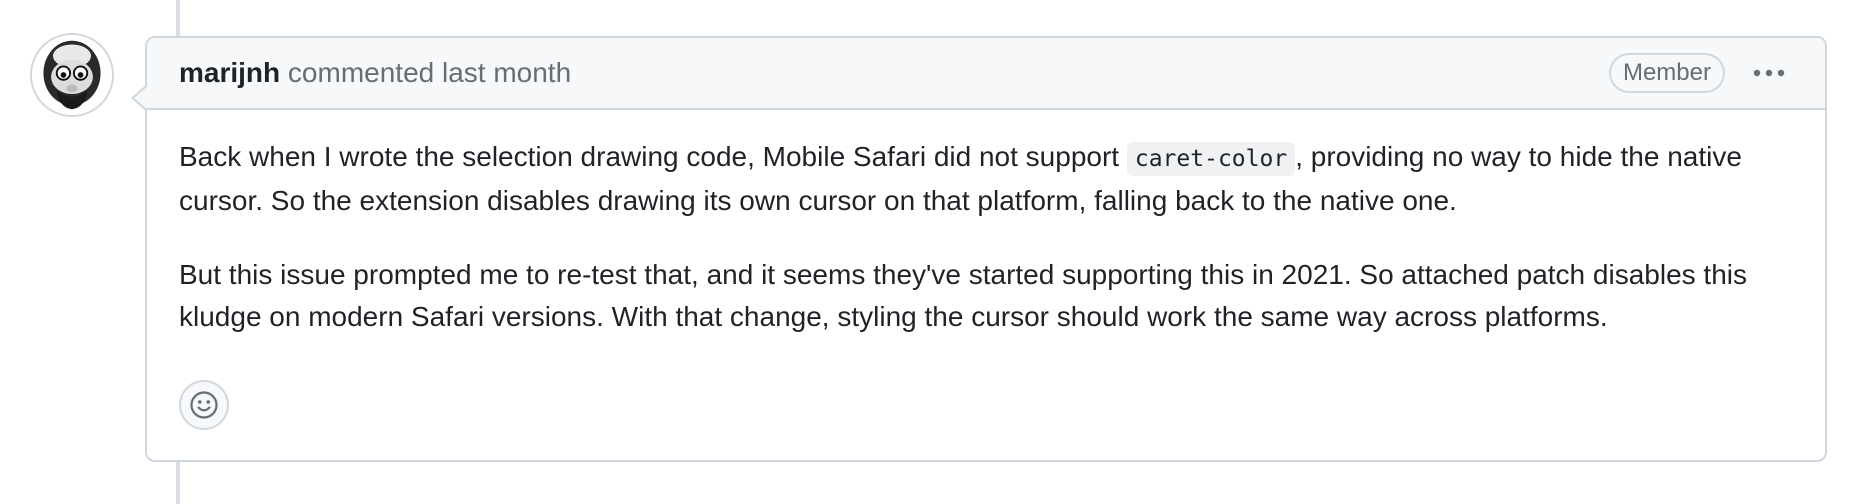  I want to click on inline-code: caret-color, so click(1211, 159).